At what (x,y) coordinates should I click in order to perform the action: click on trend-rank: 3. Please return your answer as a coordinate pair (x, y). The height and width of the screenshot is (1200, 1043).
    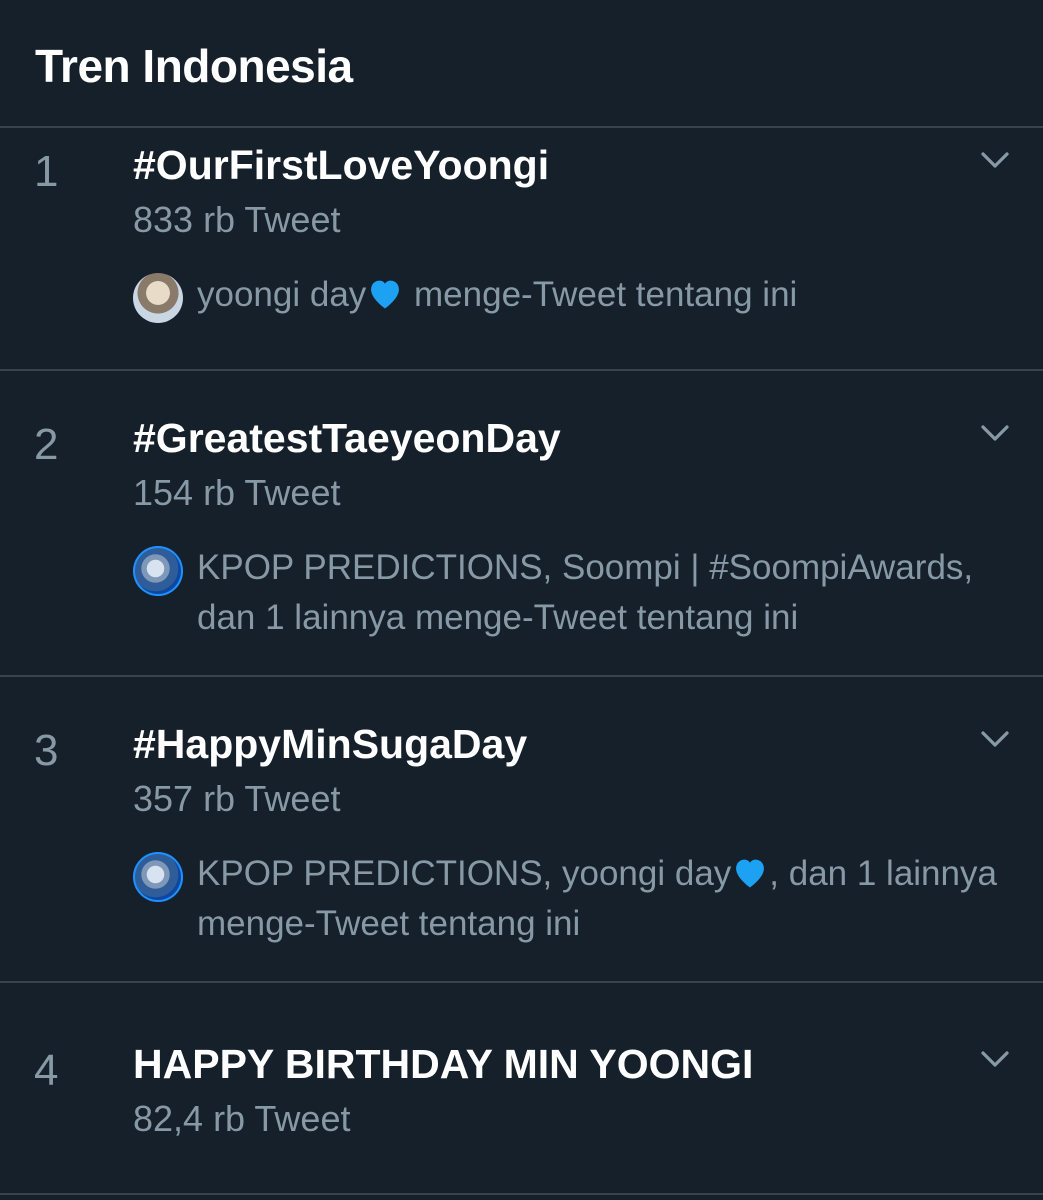
    Looking at the image, I should click on (46, 750).